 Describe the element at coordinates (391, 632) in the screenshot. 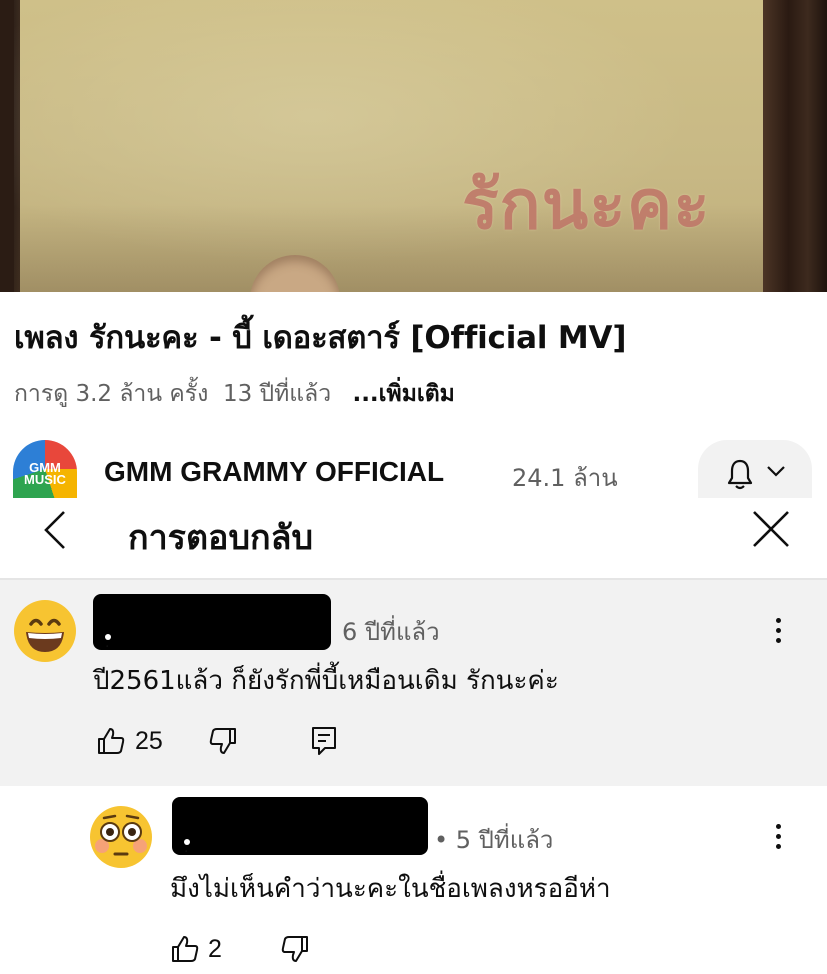

I see `comment-time: 6 ปีที่แล้ว` at that location.